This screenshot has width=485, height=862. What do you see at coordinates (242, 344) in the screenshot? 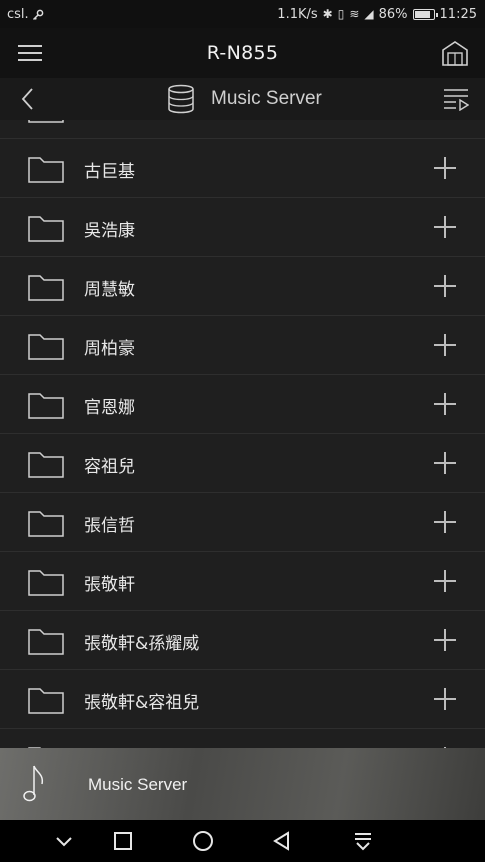
I see `list-item: 周柏豪` at bounding box center [242, 344].